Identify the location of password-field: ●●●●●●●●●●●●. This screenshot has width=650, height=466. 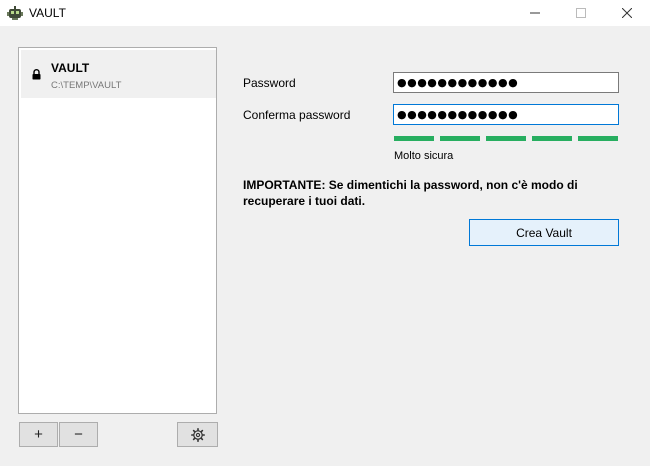
(506, 82).